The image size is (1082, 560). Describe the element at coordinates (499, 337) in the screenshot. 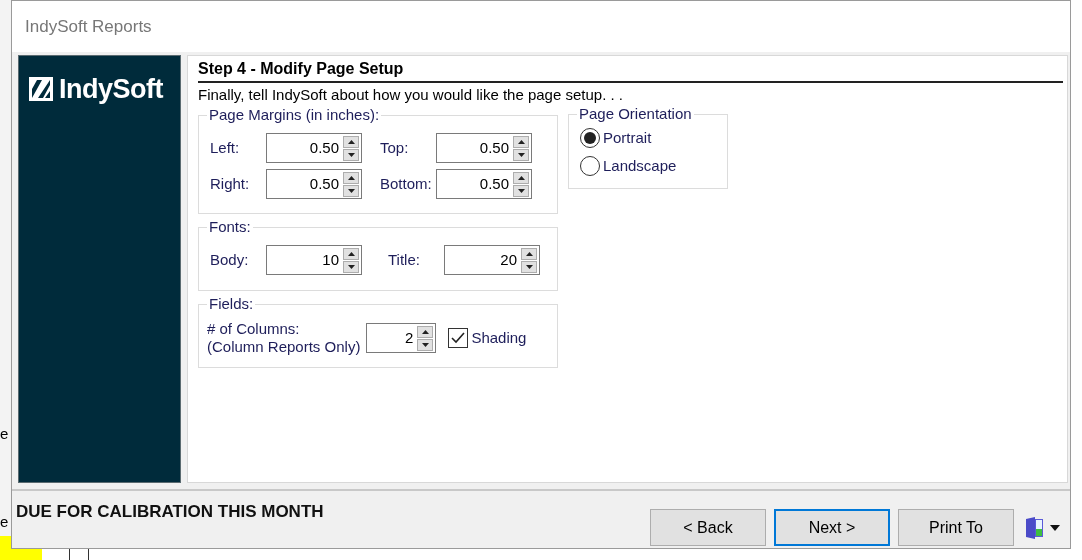

I see `shading-label: Shading` at that location.